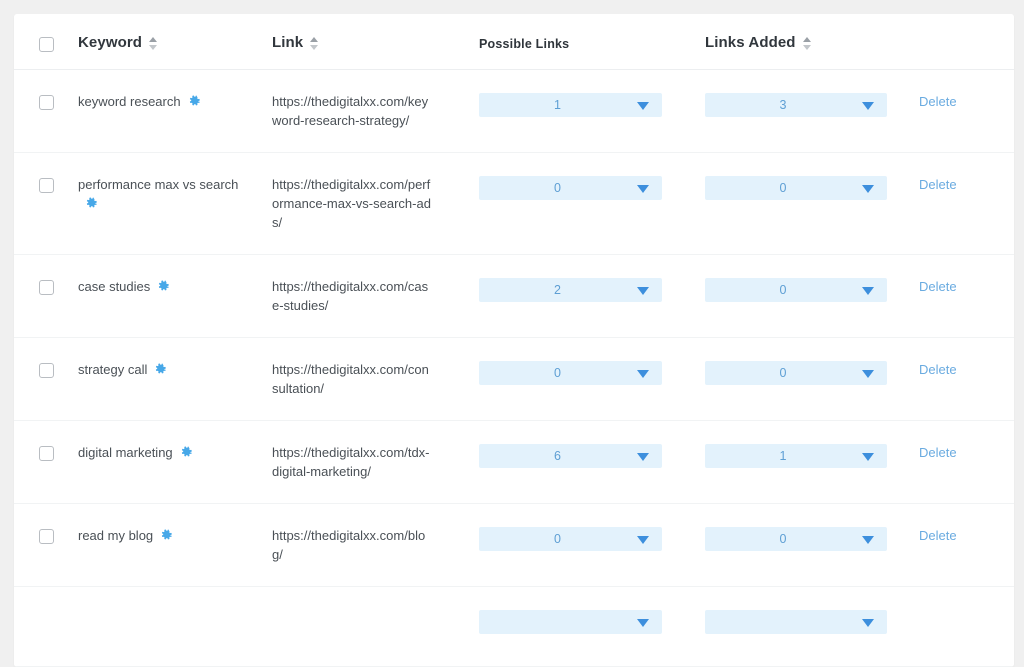  I want to click on sort-arrows-icon-keyword, so click(153, 42).